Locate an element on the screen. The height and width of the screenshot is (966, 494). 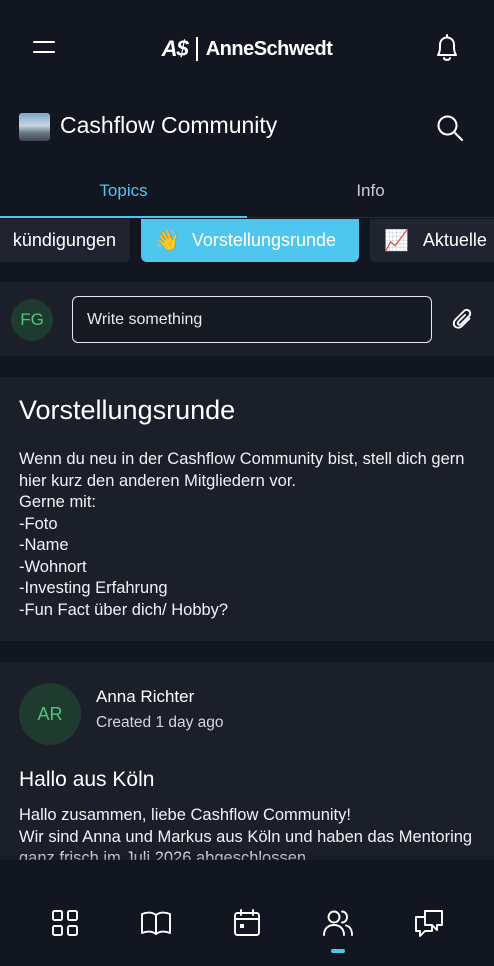
community-tabs: Topics Info is located at coordinates (247, 191).